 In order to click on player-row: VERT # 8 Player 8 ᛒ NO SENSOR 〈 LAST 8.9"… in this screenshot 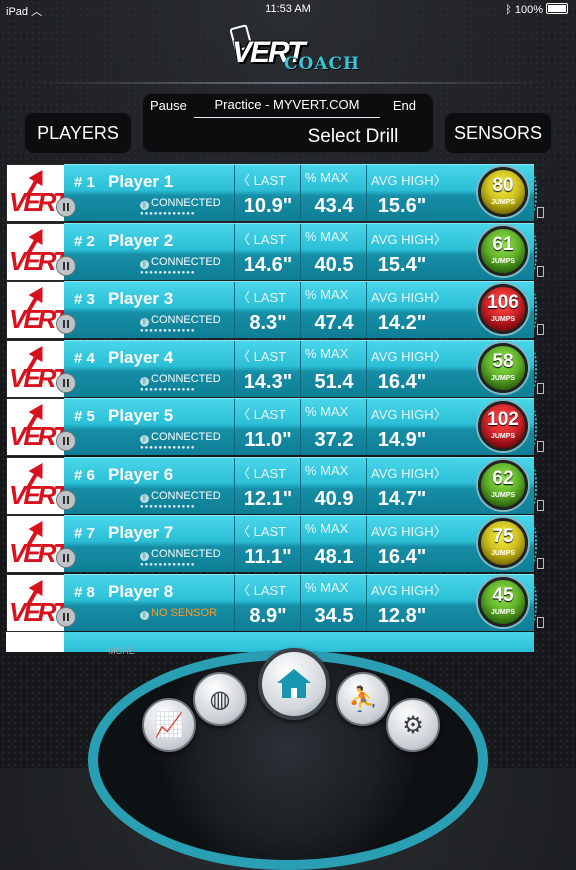, I will do `click(278, 603)`.